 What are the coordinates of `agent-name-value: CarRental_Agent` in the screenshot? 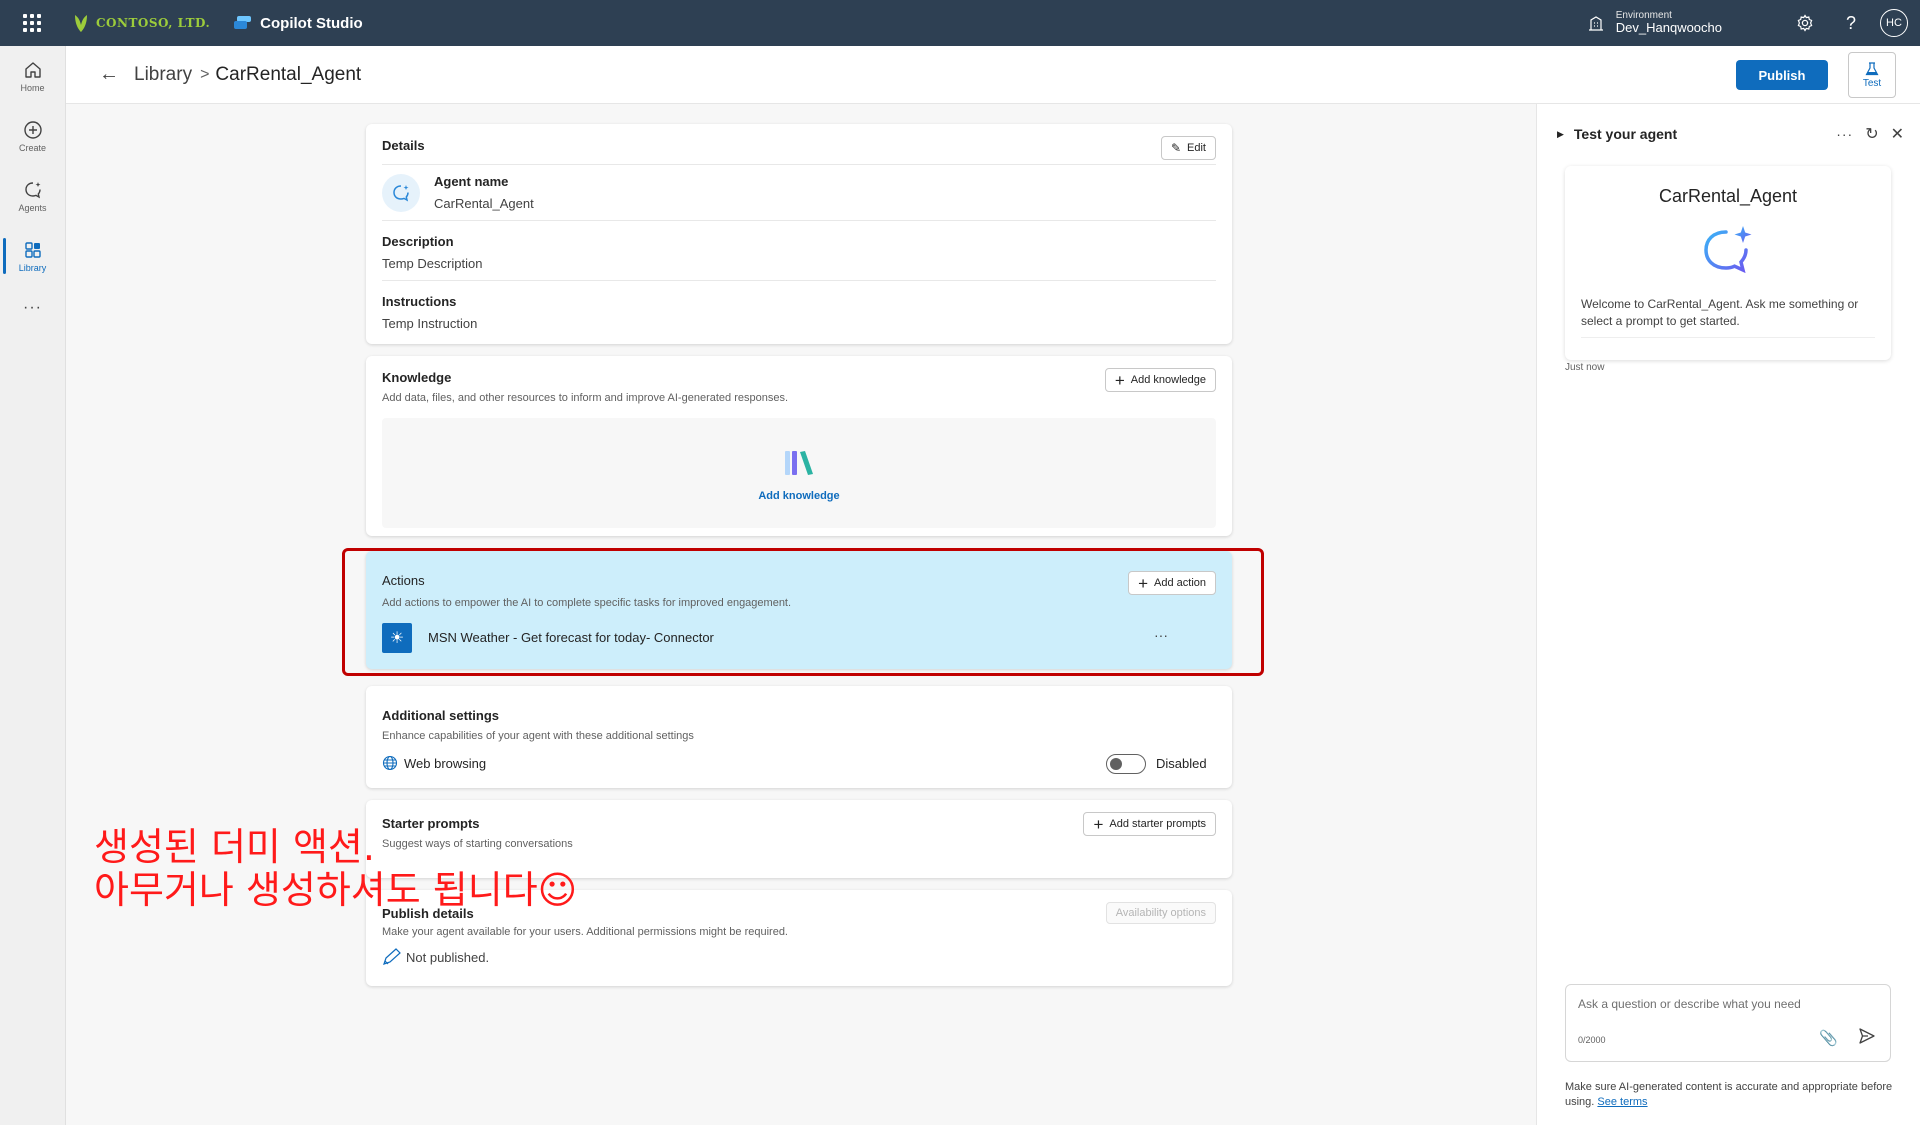 It's located at (484, 203).